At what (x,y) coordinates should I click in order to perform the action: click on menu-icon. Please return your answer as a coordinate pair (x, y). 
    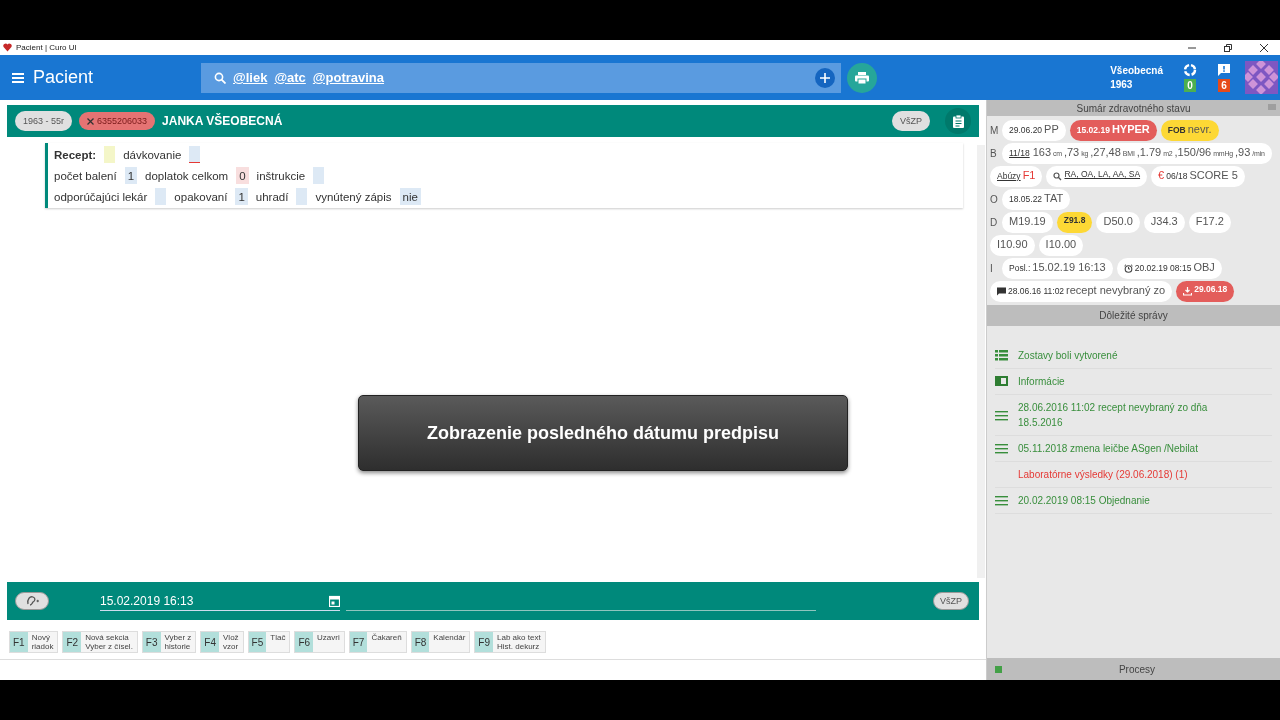
    Looking at the image, I should click on (18, 77).